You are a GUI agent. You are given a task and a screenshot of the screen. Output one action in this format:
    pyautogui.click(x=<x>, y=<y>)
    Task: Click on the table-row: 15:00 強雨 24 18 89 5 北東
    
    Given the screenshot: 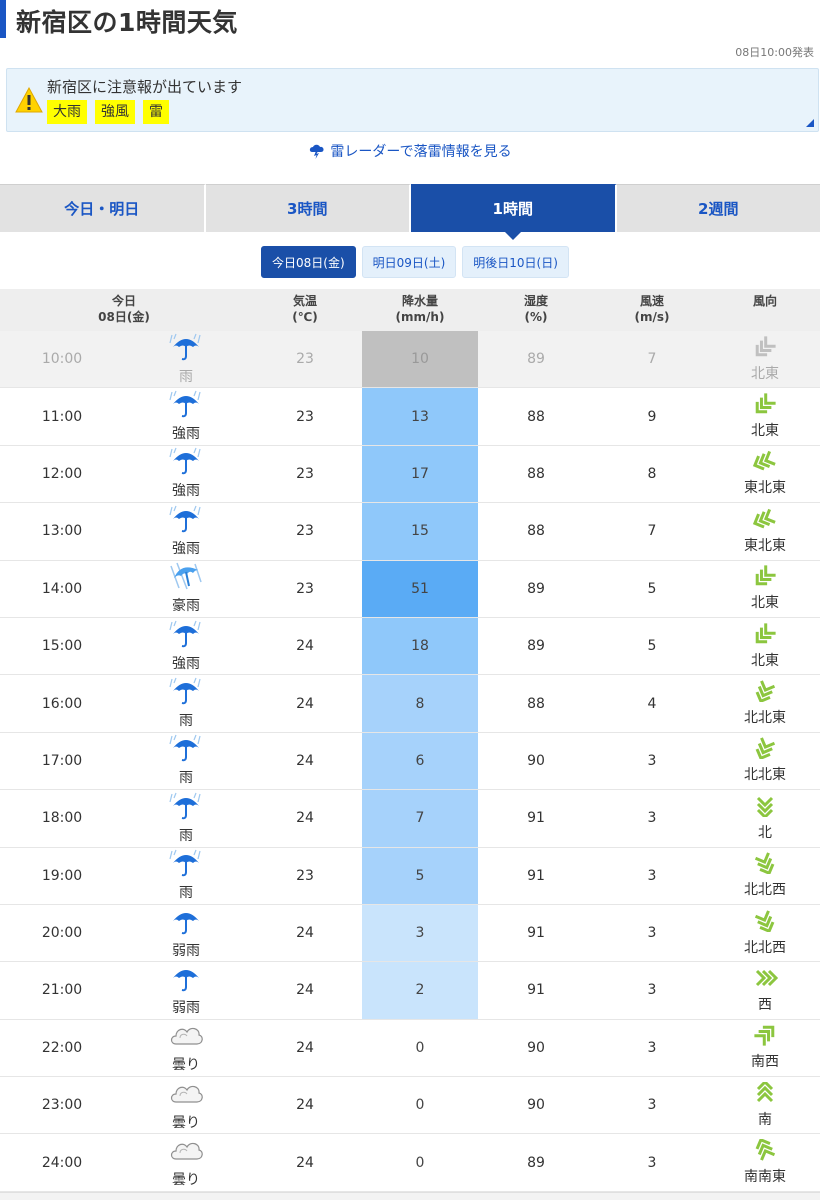 What is the action you would take?
    pyautogui.click(x=410, y=646)
    